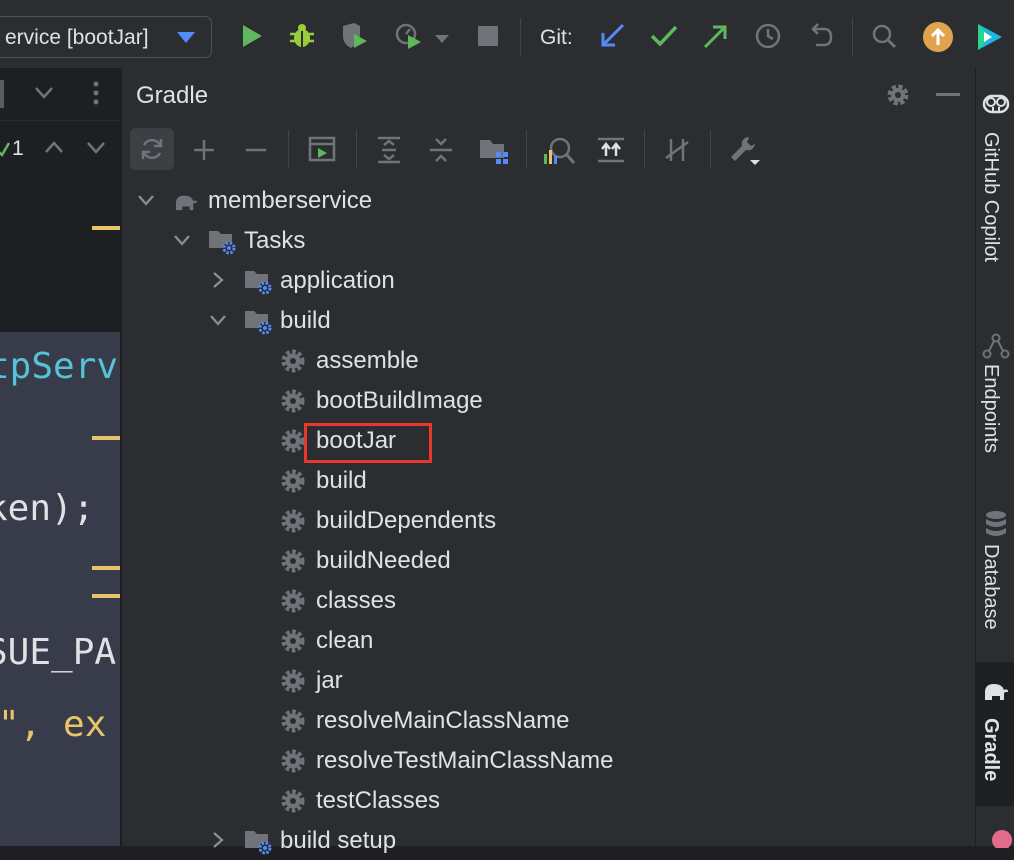  I want to click on tree-node-group-application: application, so click(548, 280).